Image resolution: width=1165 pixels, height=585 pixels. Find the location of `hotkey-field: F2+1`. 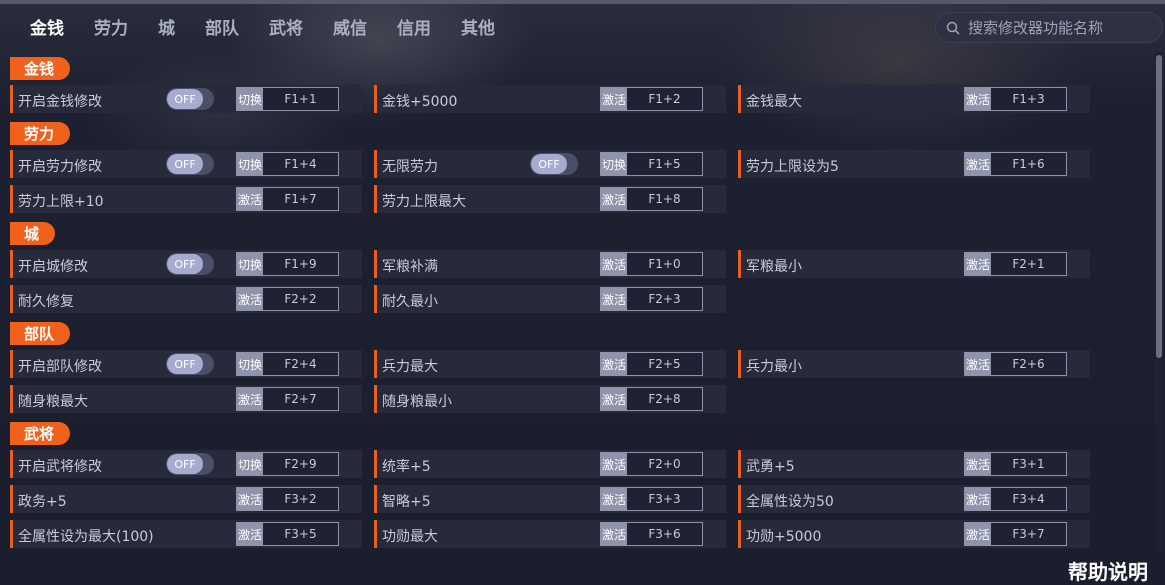

hotkey-field: F2+1 is located at coordinates (1028, 264).